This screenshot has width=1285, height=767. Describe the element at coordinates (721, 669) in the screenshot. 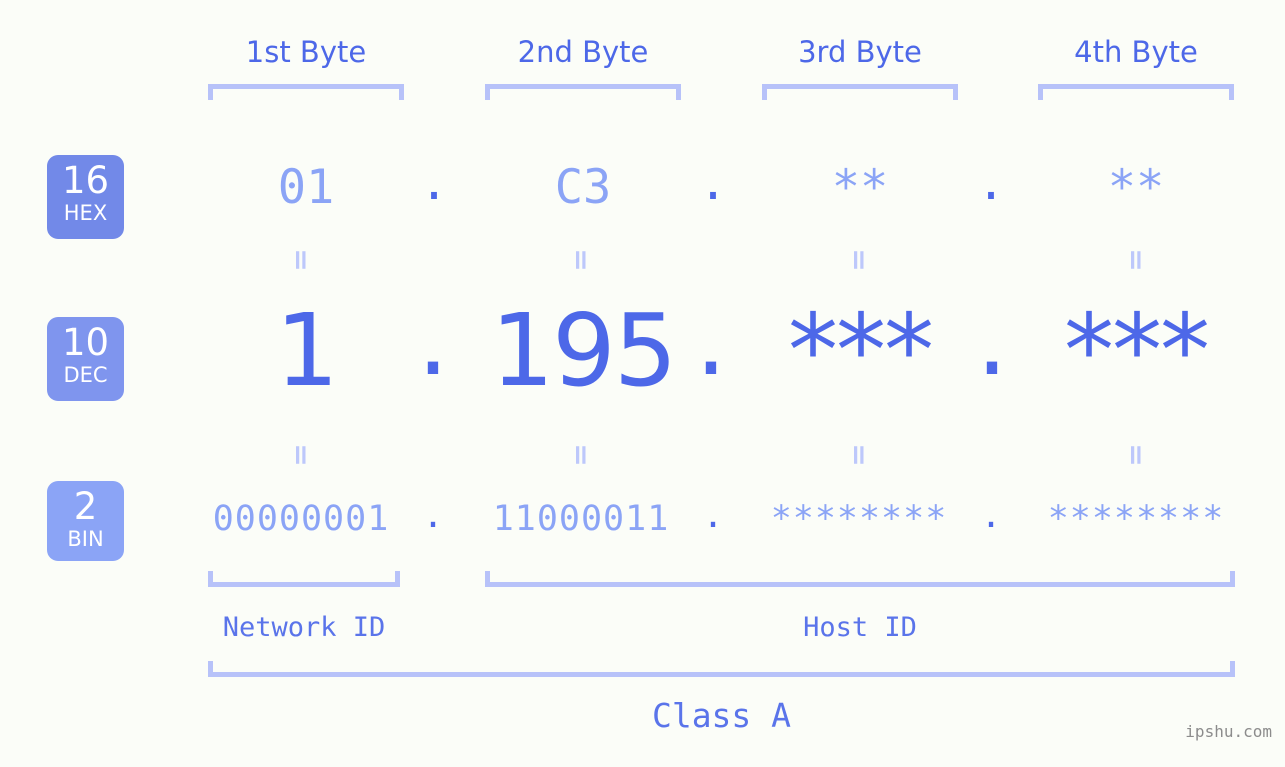

I see `class-bracket` at that location.